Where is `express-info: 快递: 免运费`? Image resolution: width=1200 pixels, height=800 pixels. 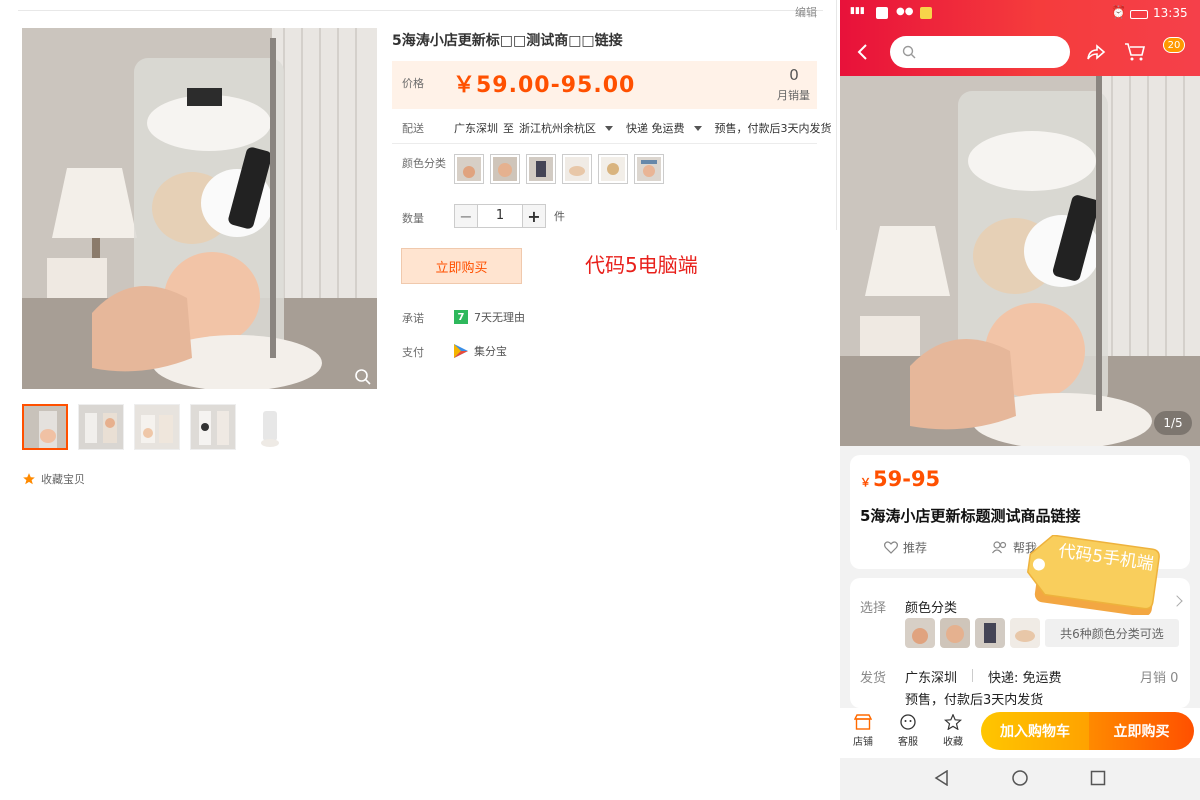 express-info: 快递: 免运费 is located at coordinates (1025, 678).